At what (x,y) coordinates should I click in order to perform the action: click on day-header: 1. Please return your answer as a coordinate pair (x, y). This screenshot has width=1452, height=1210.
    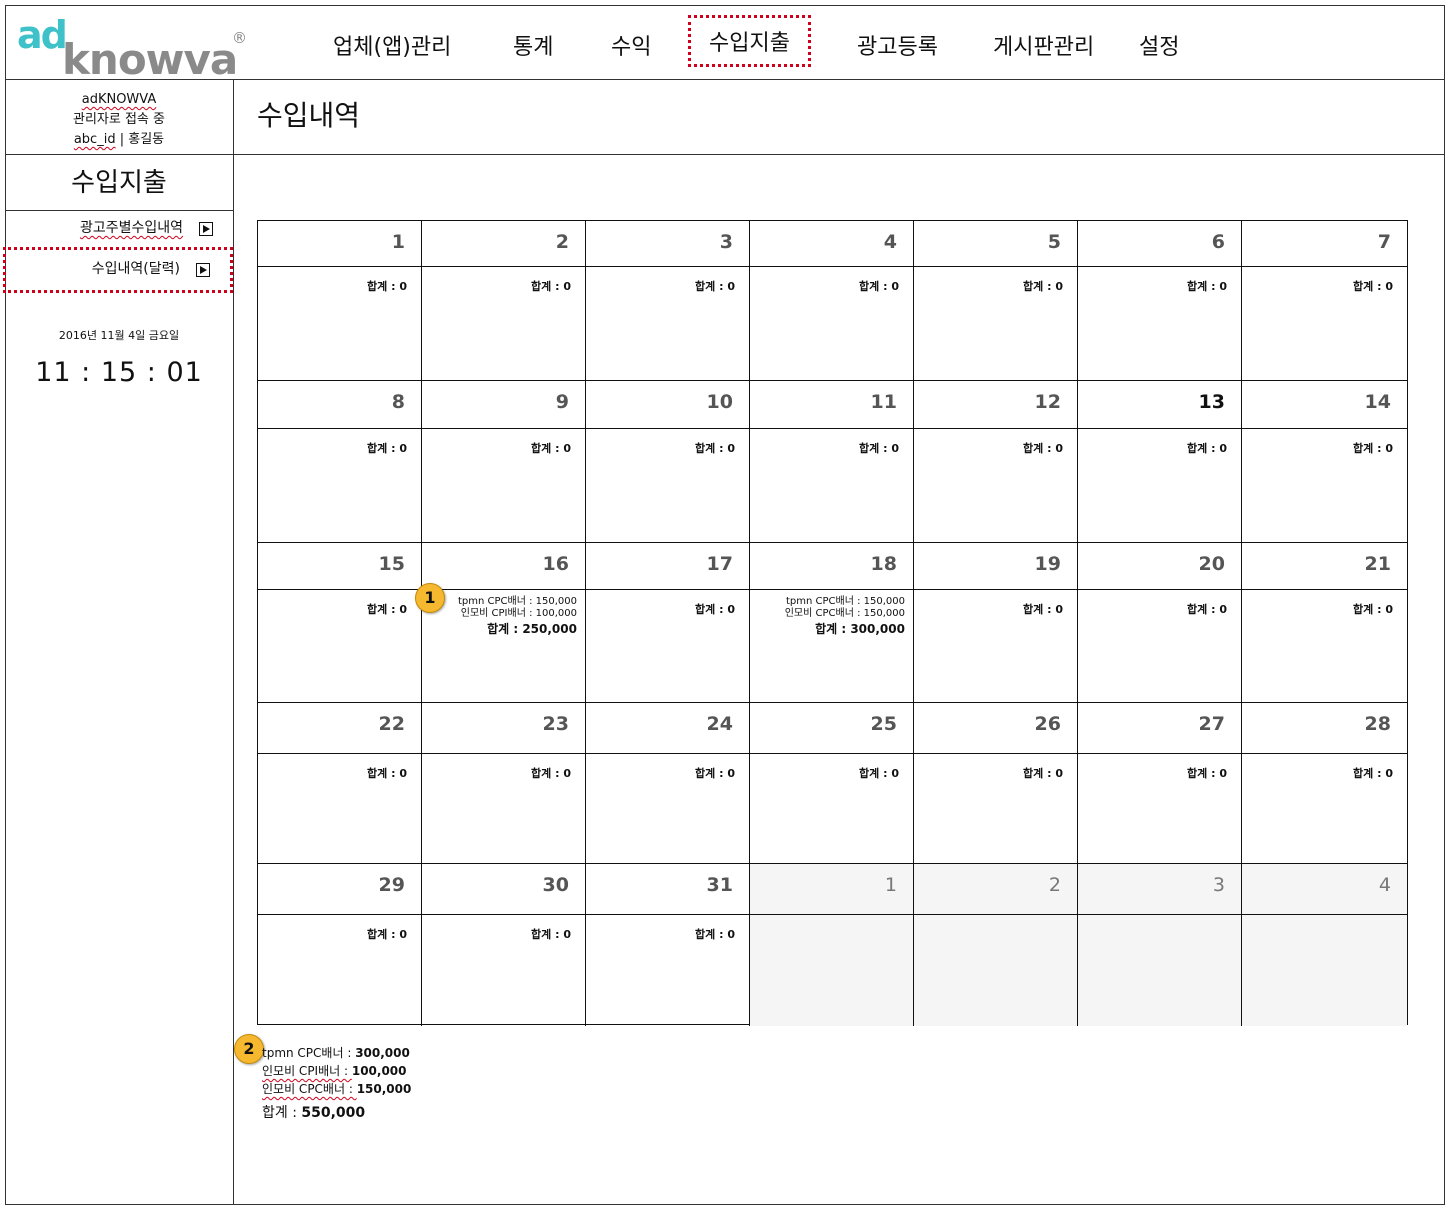
    Looking at the image, I should click on (831, 889).